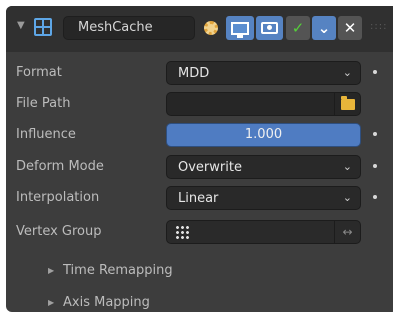 This screenshot has height=317, width=393. I want to click on file-path-input, so click(263, 104).